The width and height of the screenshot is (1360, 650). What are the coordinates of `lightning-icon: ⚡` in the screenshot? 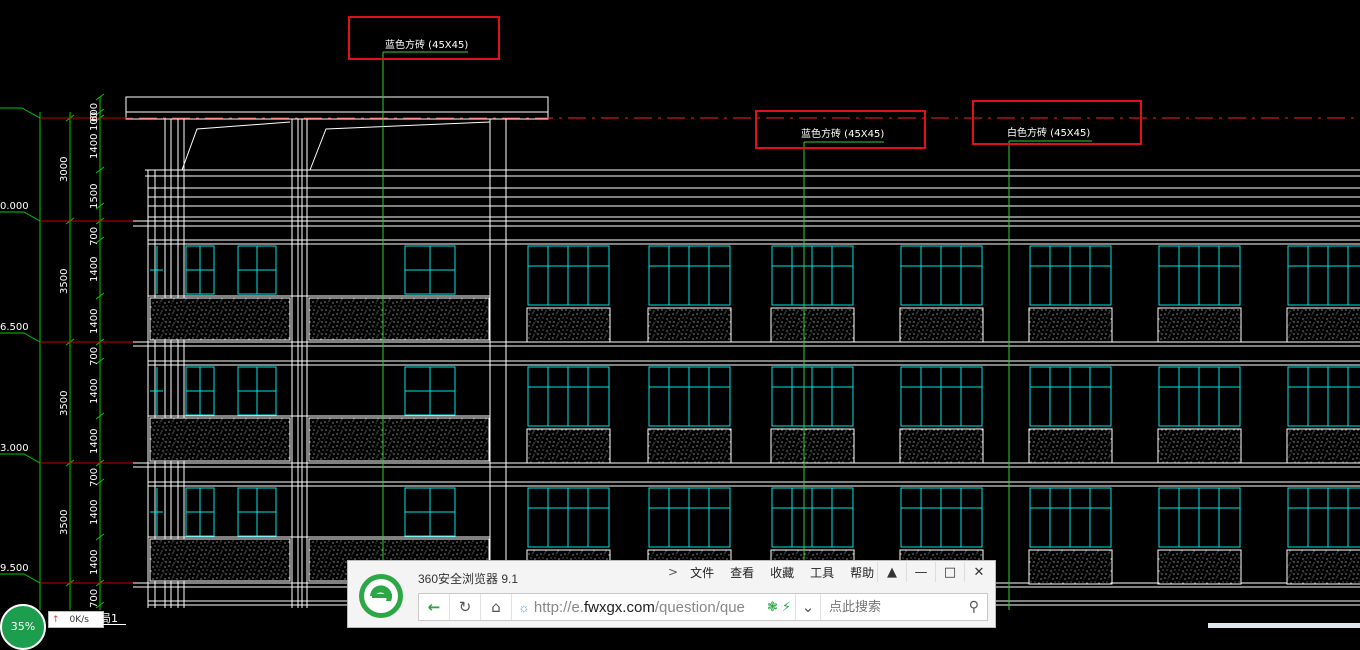 It's located at (786, 607).